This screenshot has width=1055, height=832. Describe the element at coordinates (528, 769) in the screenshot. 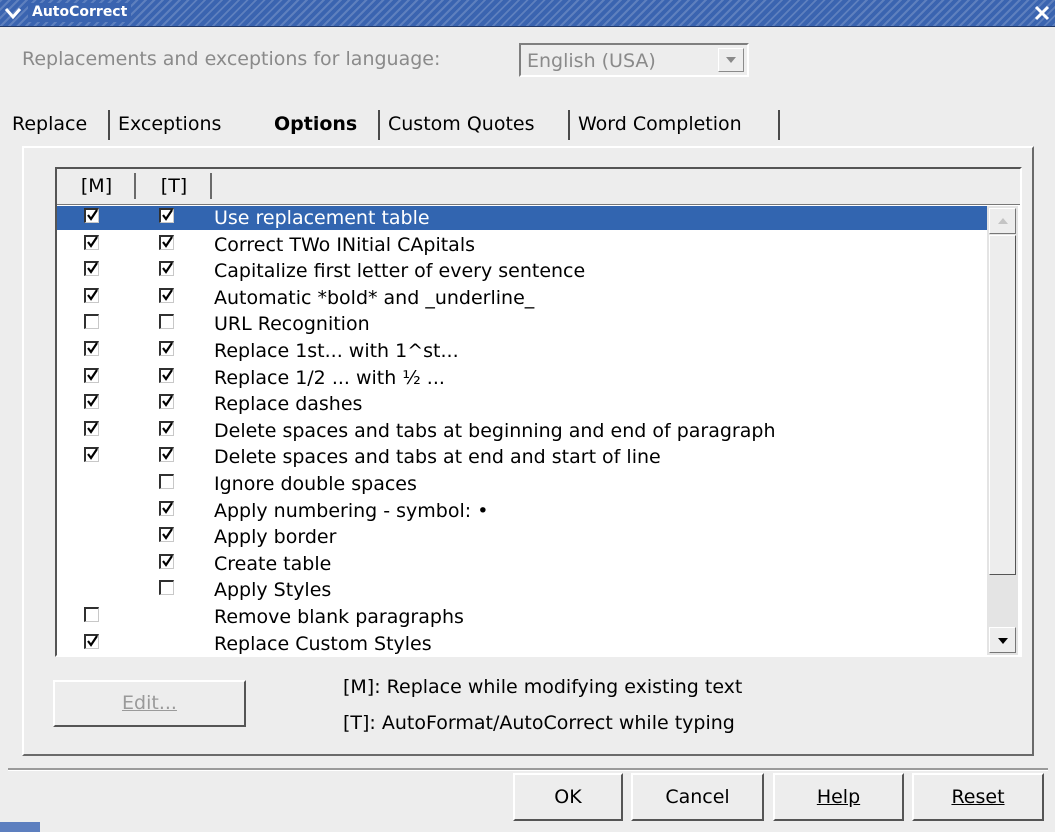

I see `footer-divider` at that location.